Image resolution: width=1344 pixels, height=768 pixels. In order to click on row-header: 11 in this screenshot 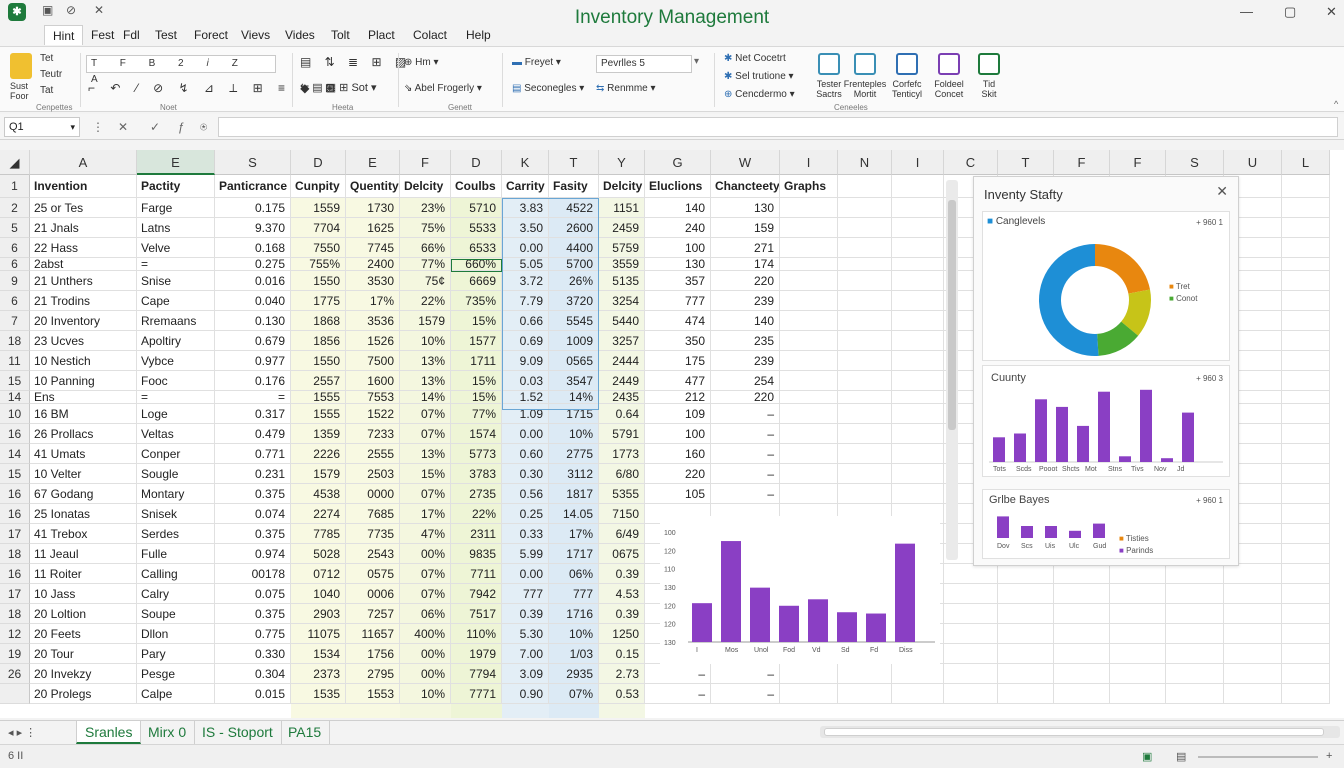, I will do `click(15, 361)`.